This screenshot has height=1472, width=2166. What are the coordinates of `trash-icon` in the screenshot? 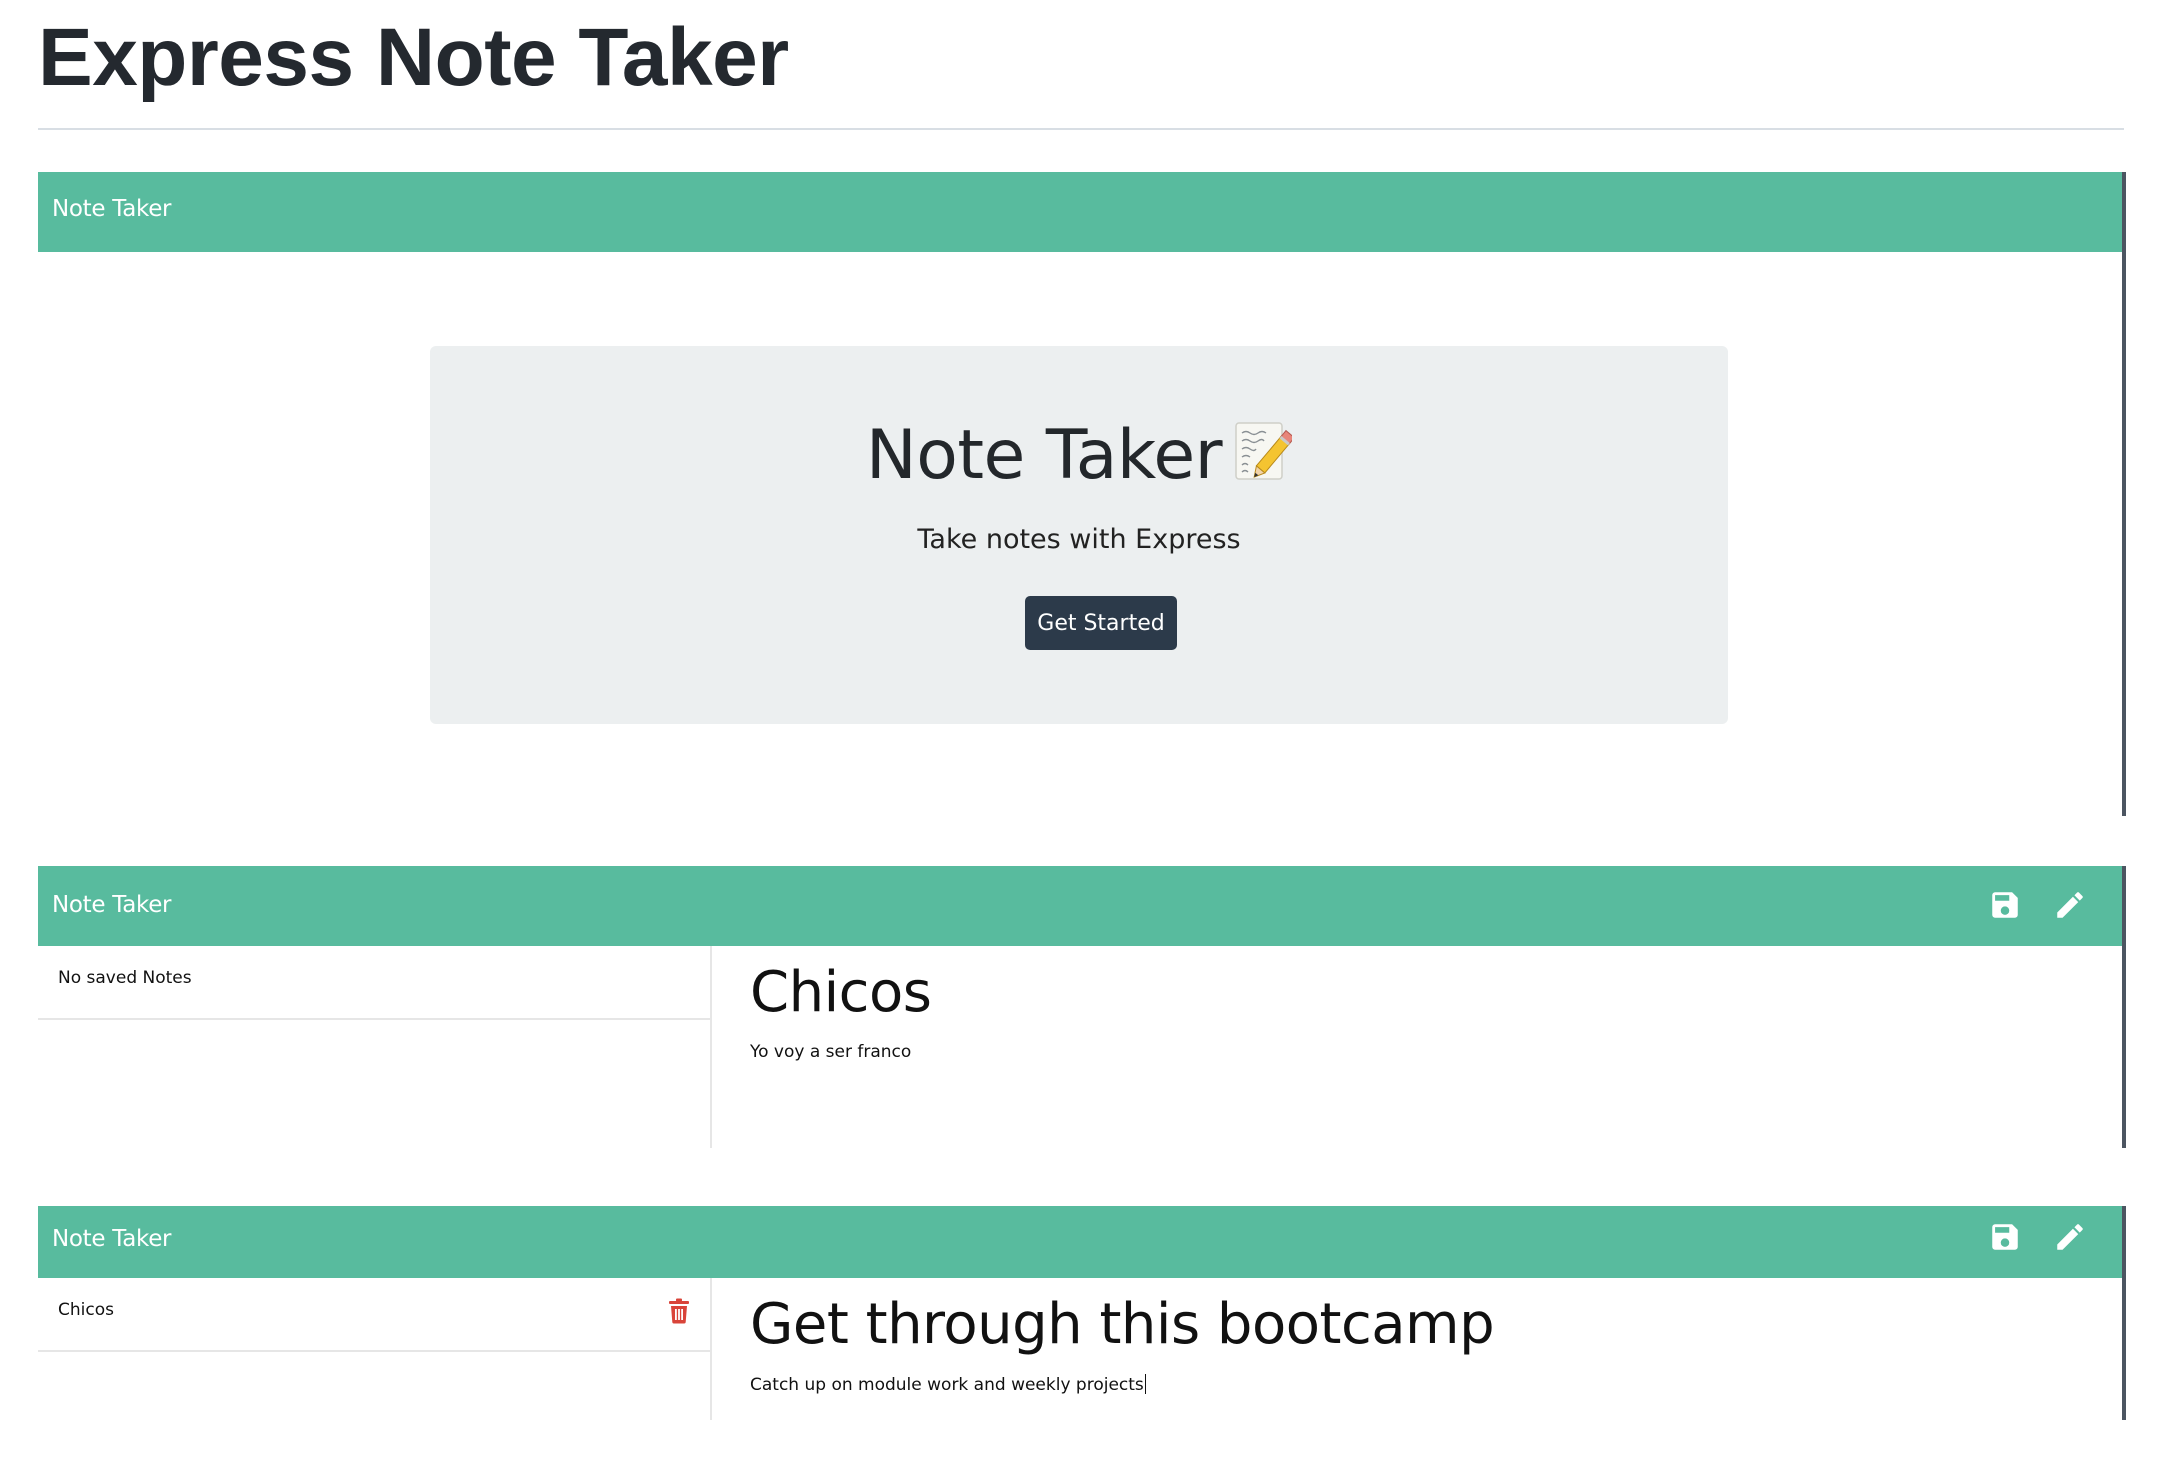 It's located at (679, 1311).